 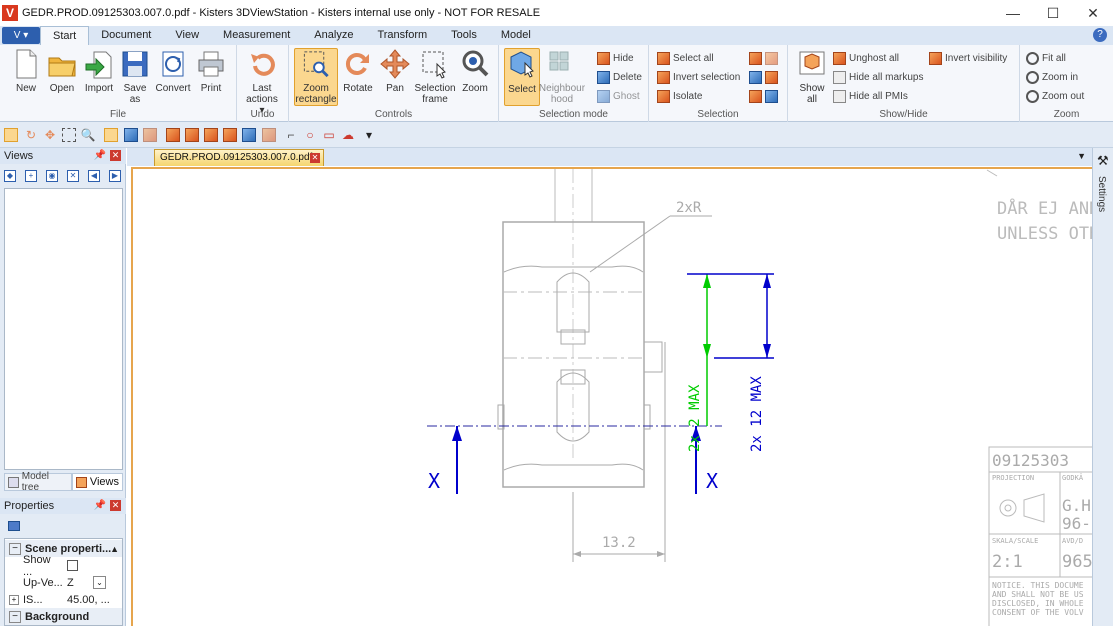 I want to click on qat-unghost-icon, so click(x=269, y=135).